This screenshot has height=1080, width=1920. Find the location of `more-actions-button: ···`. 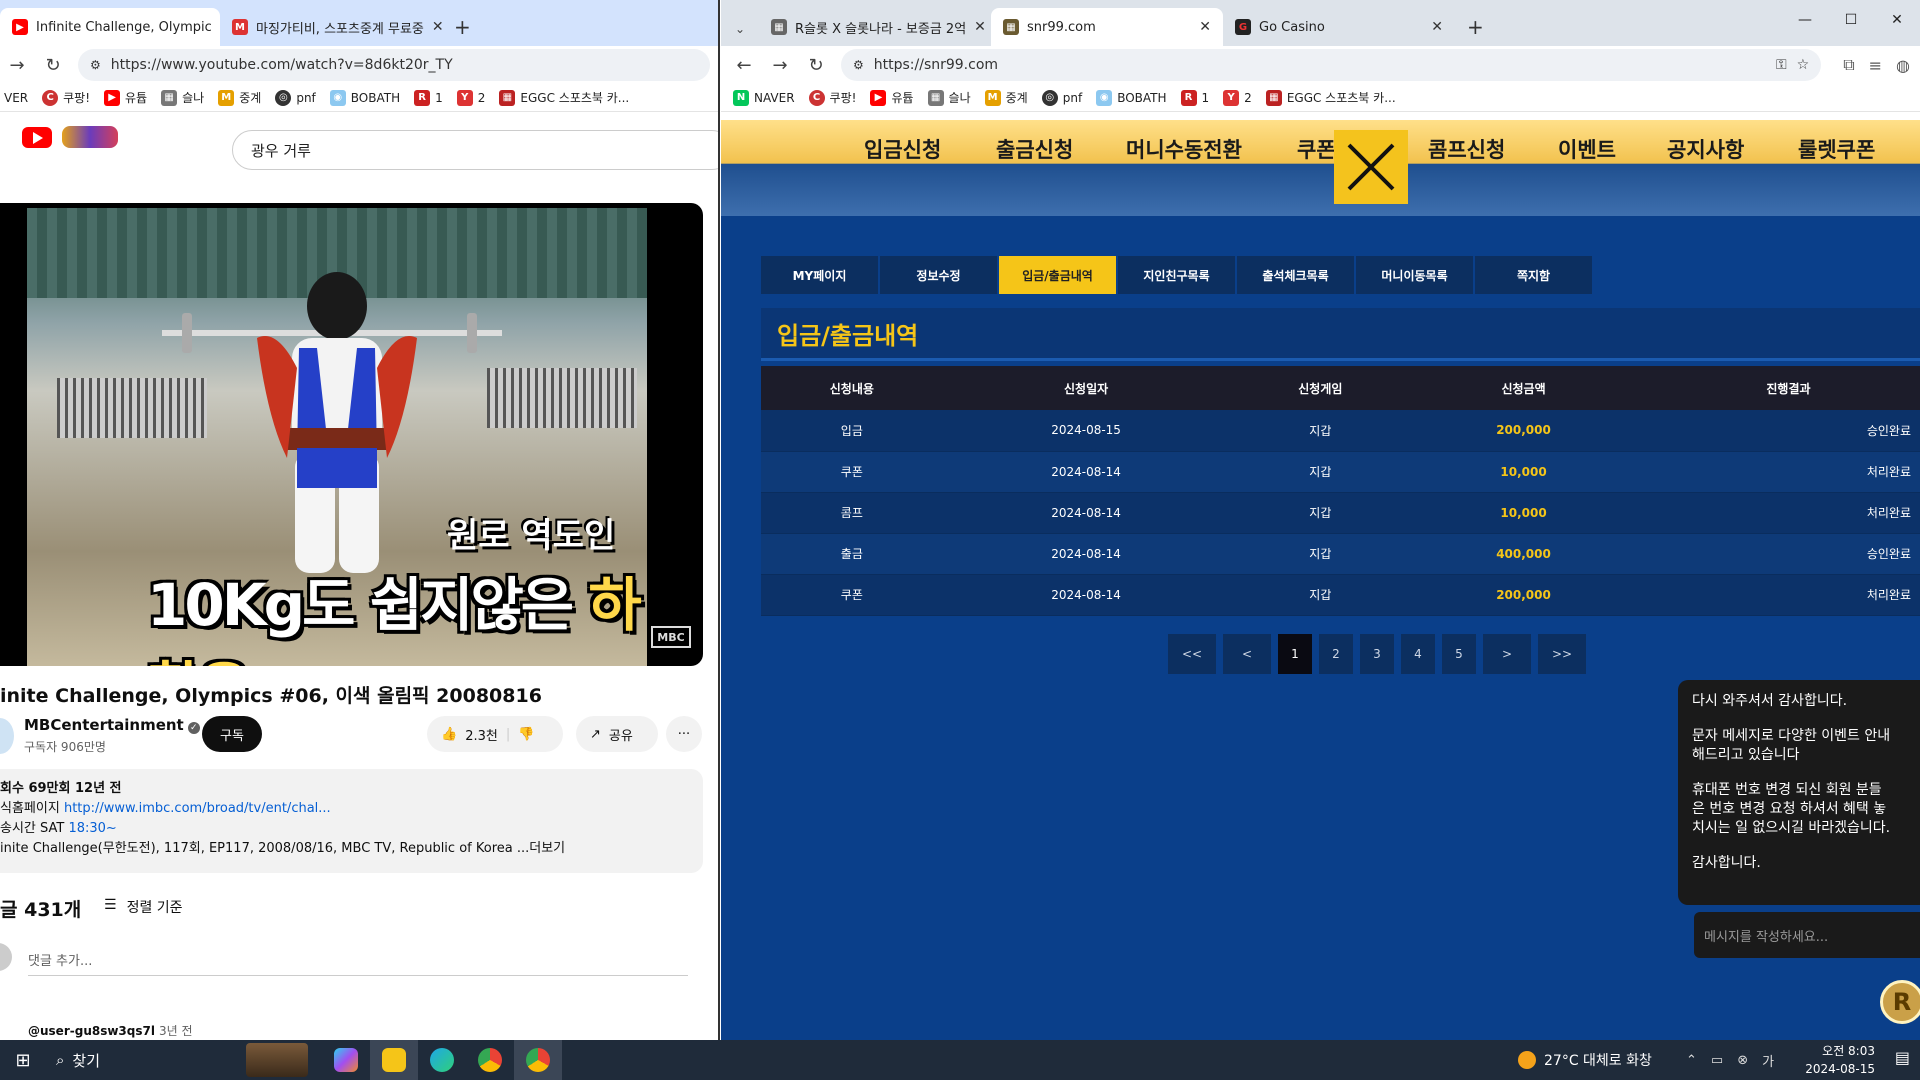

more-actions-button: ··· is located at coordinates (684, 734).